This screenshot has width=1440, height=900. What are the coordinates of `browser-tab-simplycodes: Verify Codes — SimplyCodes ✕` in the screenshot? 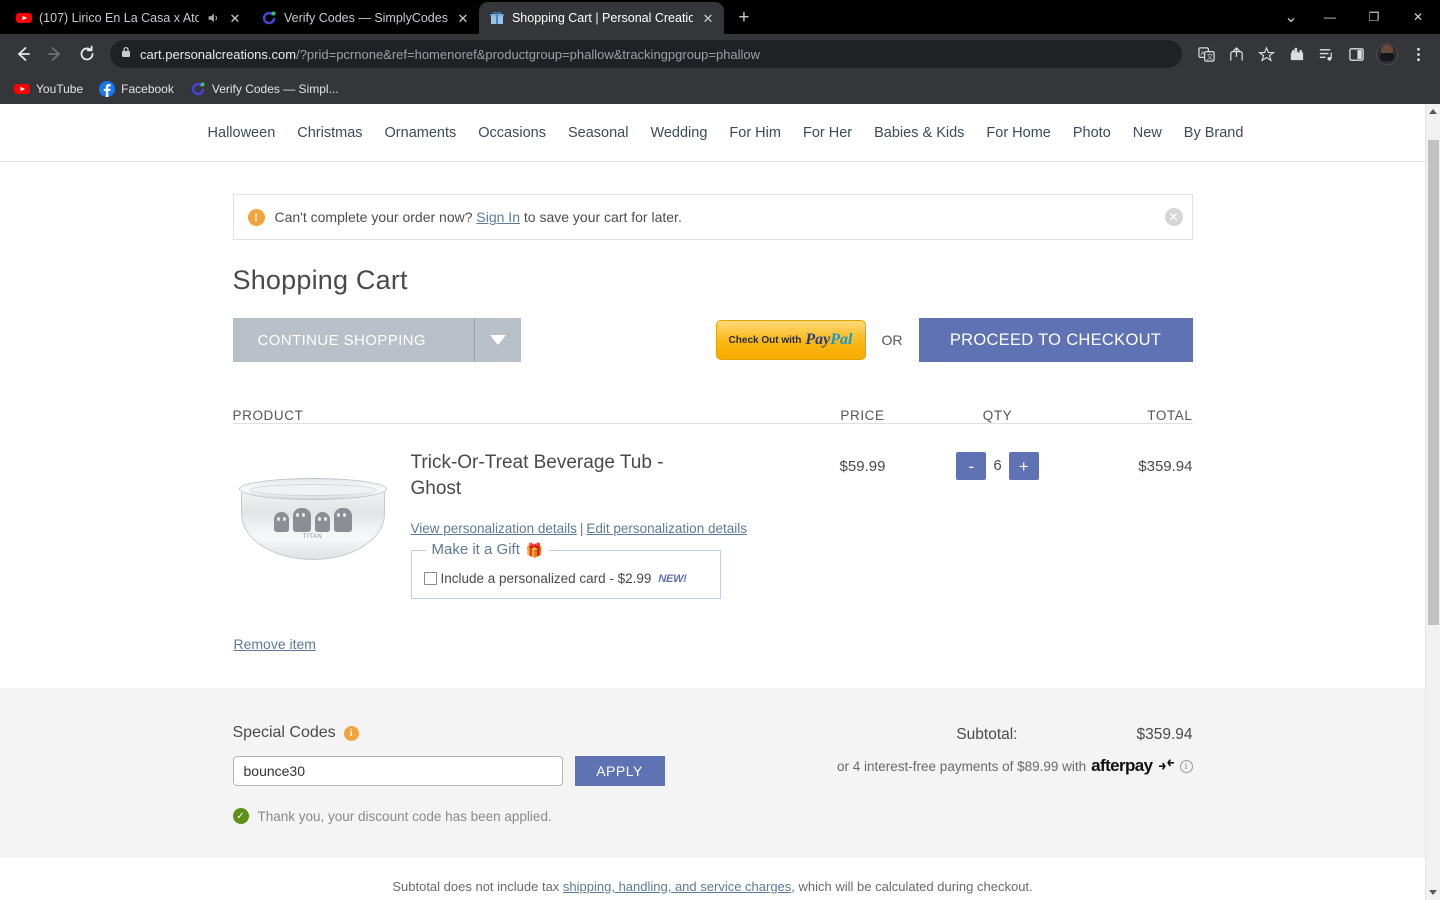 It's located at (365, 18).